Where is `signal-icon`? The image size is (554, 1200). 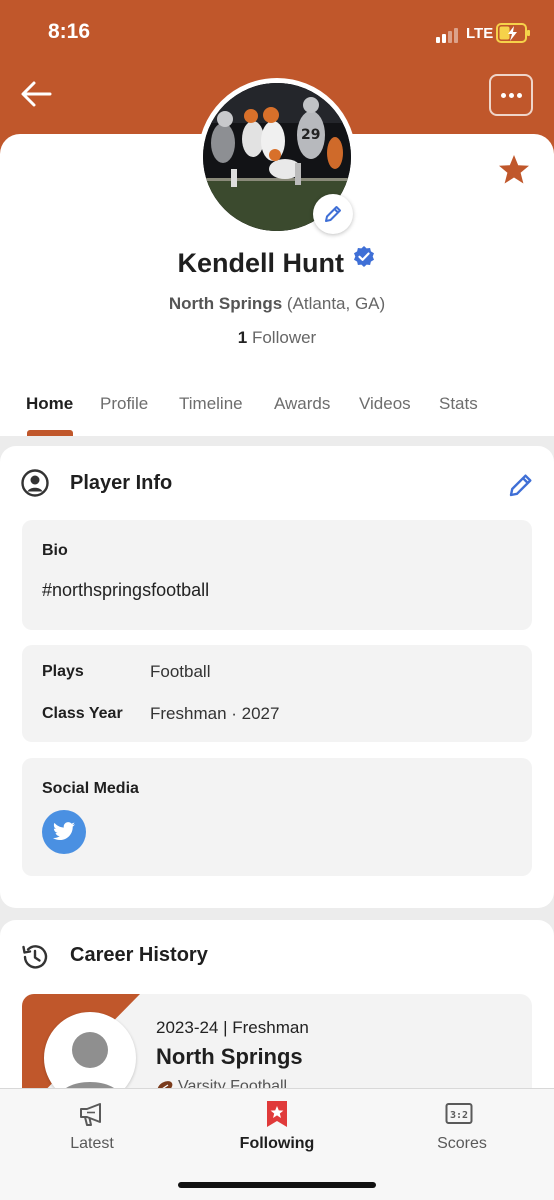 signal-icon is located at coordinates (451, 34).